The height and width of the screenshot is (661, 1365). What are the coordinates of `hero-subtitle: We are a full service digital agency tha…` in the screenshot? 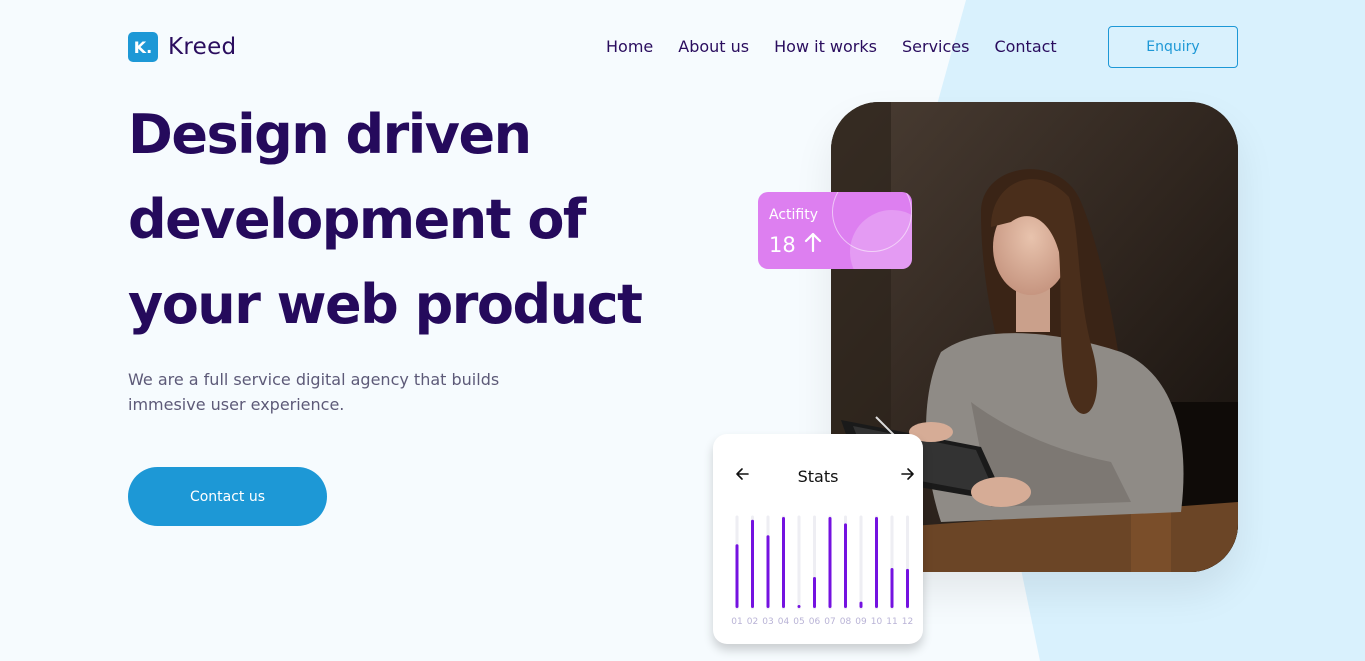 It's located at (314, 392).